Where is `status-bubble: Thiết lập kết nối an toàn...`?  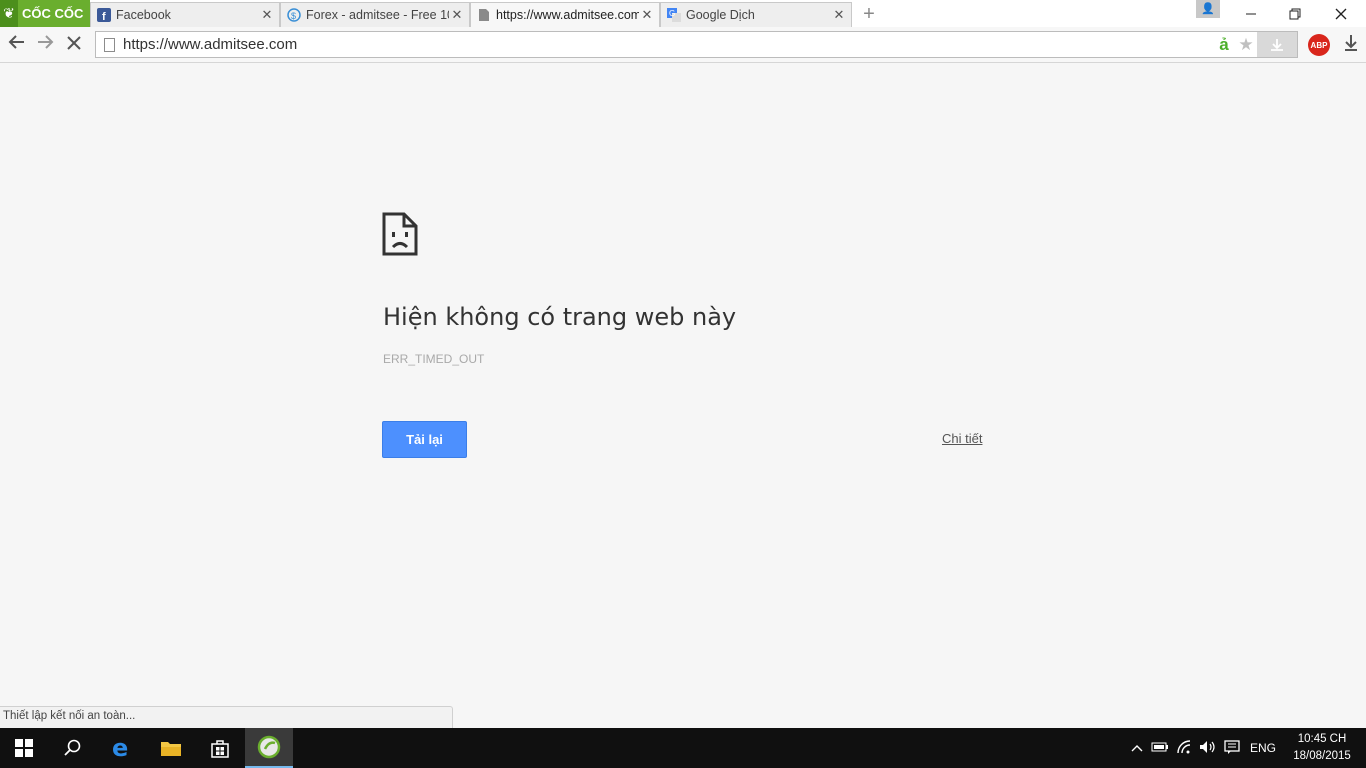 status-bubble: Thiết lập kết nối an toàn... is located at coordinates (226, 717).